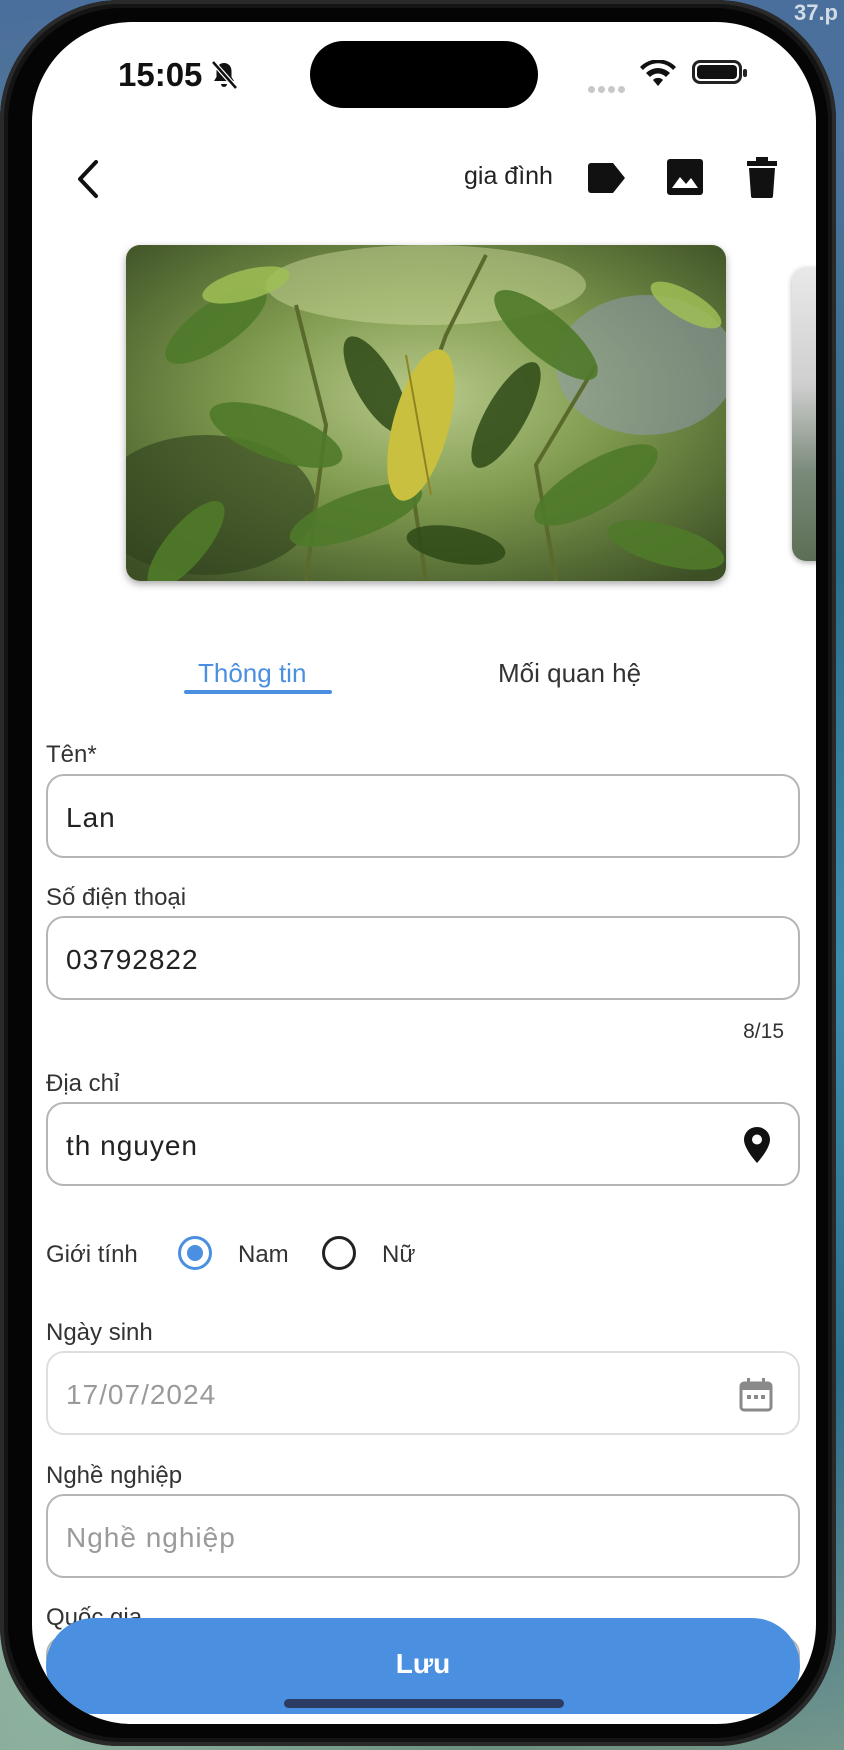  Describe the element at coordinates (71, 754) in the screenshot. I see `name-label: Tên*` at that location.